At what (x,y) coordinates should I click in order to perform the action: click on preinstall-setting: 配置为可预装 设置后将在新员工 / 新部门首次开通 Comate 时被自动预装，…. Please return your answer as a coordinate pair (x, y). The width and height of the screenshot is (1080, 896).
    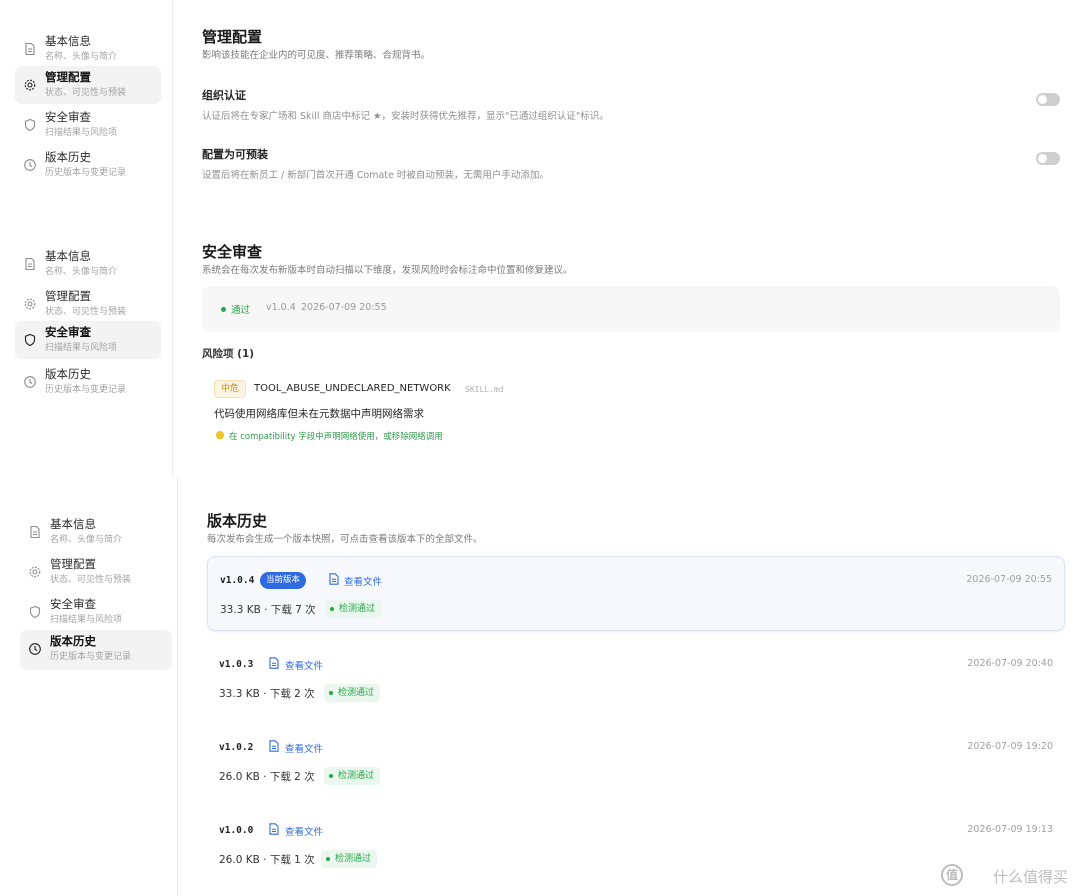
    Looking at the image, I should click on (631, 167).